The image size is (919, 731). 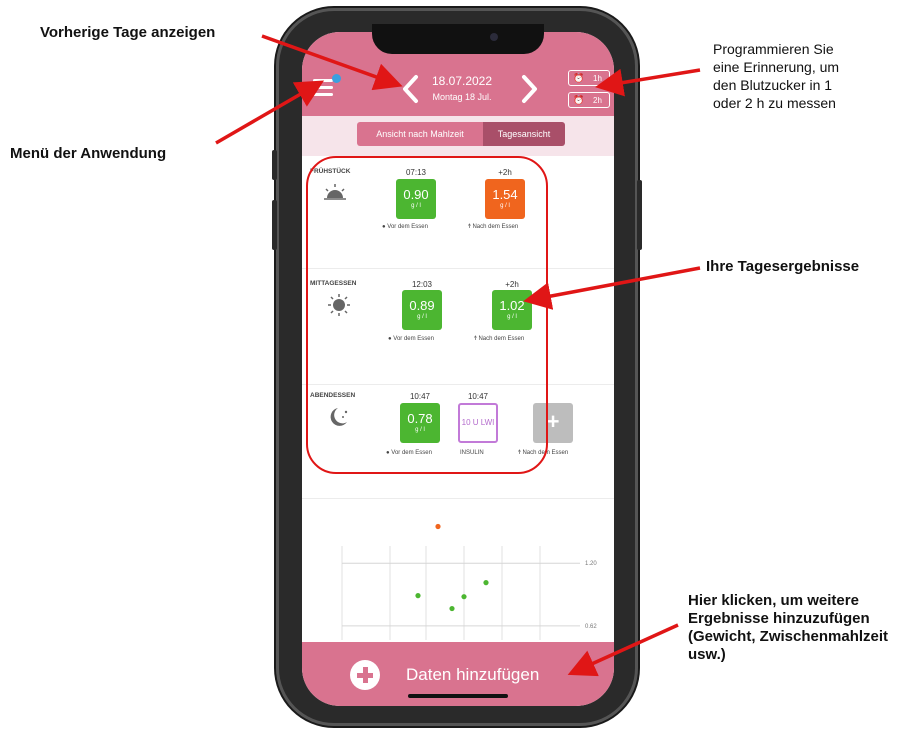 What do you see at coordinates (589, 78) in the screenshot?
I see `reminder-1h-button: ⏰ 1h` at bounding box center [589, 78].